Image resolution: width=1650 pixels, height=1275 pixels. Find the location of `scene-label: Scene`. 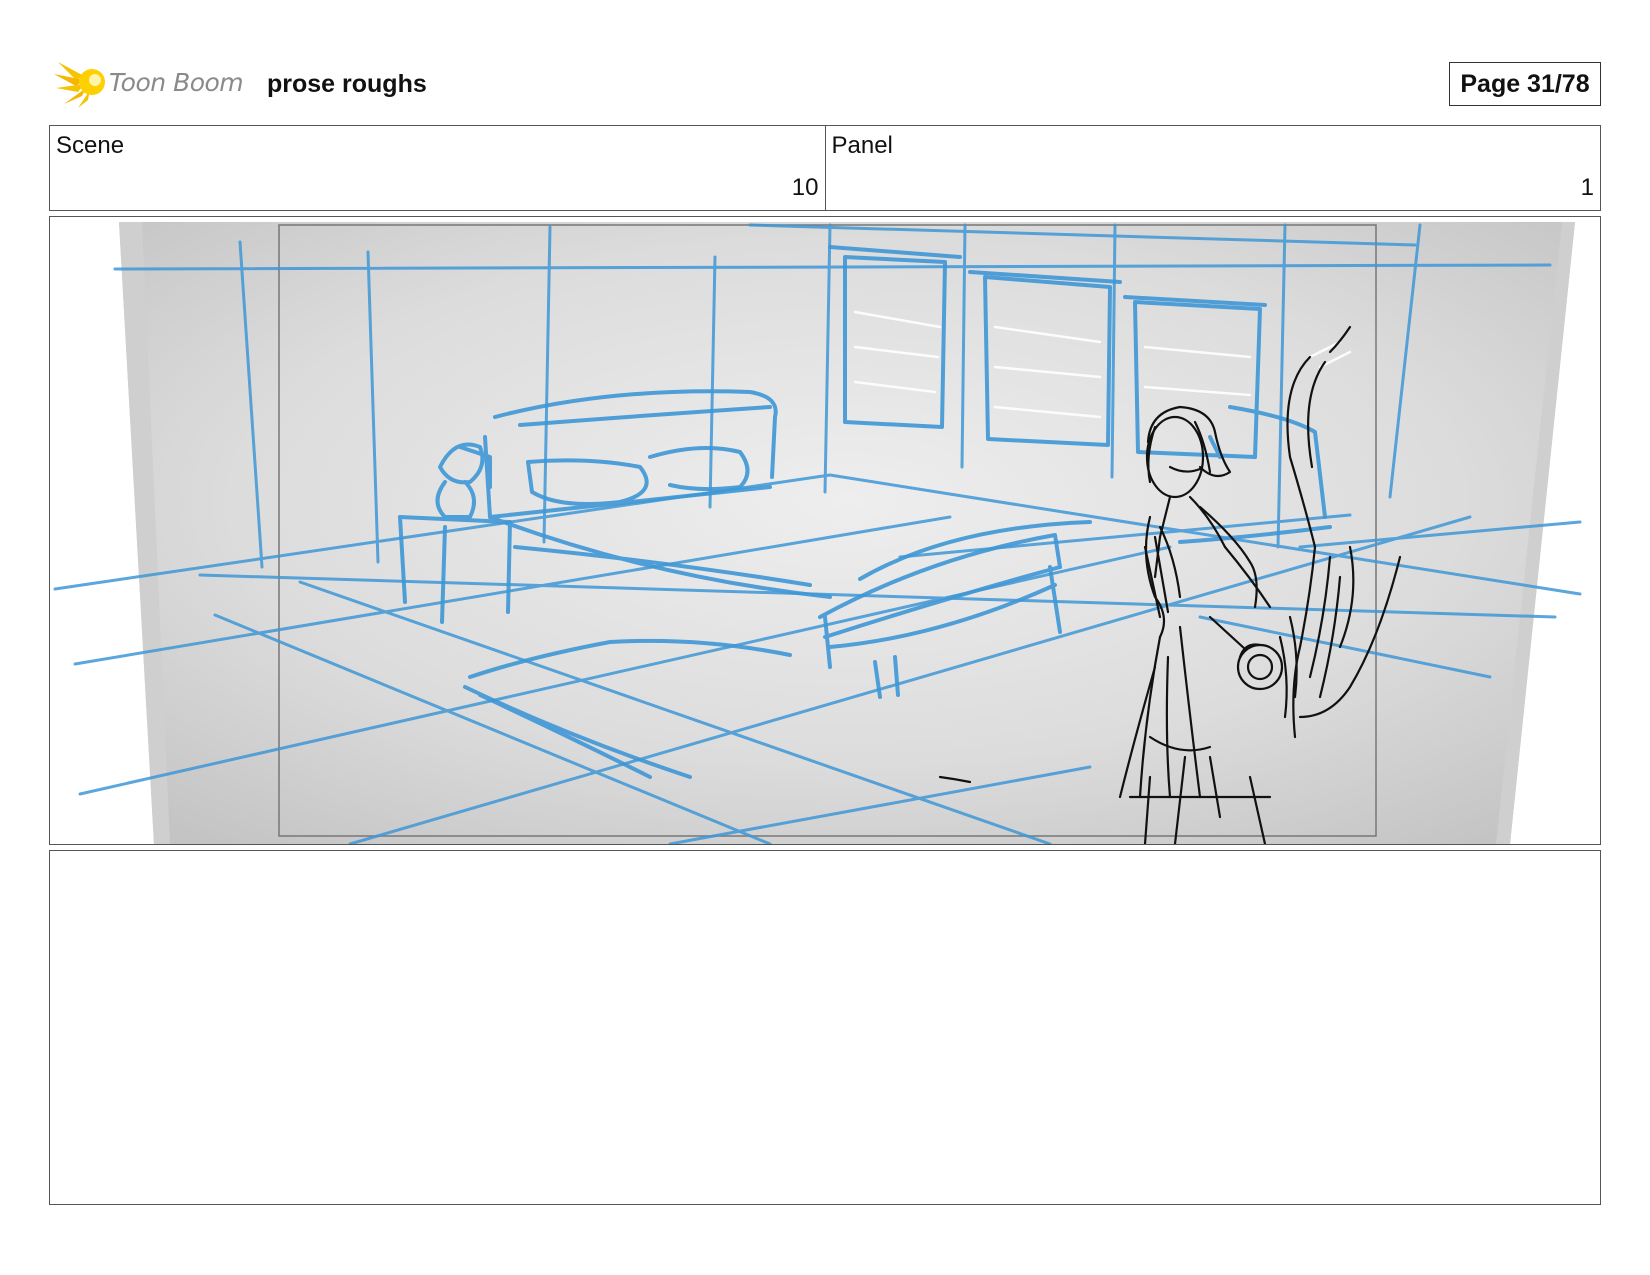

scene-label: Scene is located at coordinates (90, 145).